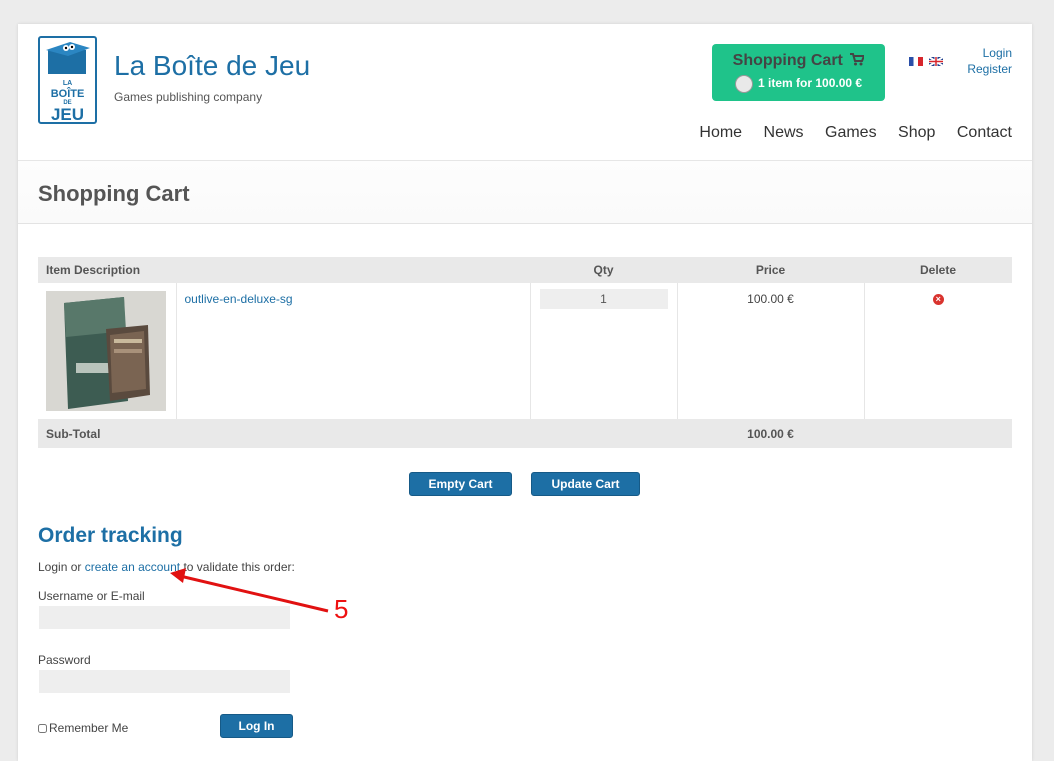  Describe the element at coordinates (858, 62) in the screenshot. I see `shopping-cart-icon` at that location.